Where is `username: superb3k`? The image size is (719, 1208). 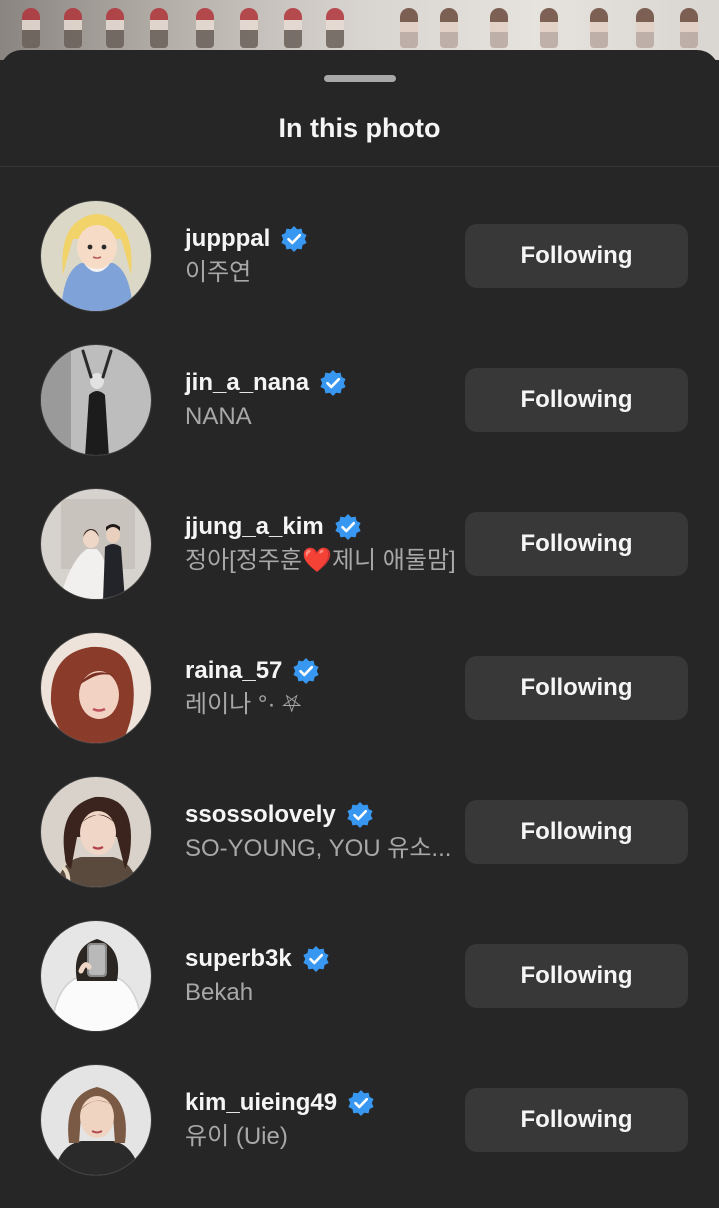 username: superb3k is located at coordinates (257, 959).